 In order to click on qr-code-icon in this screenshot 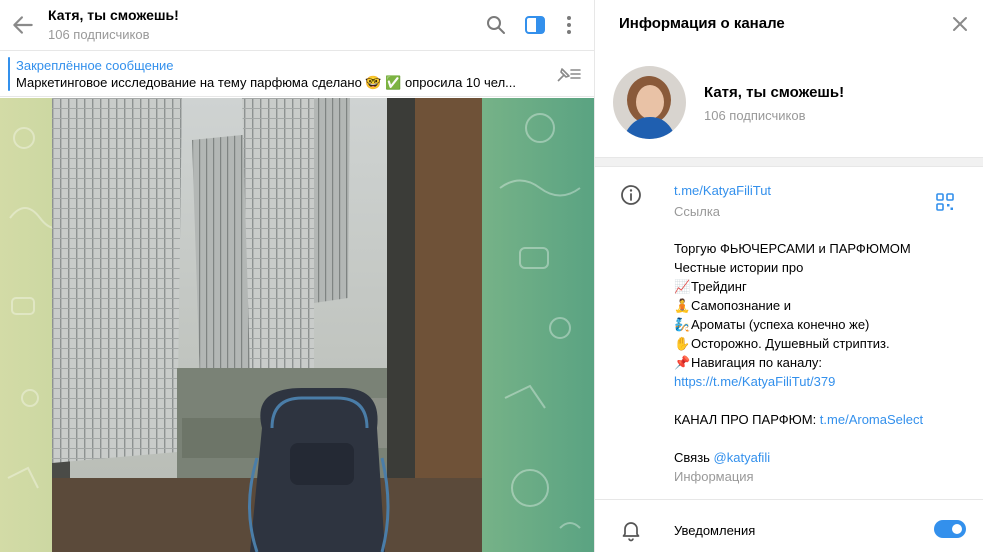, I will do `click(945, 202)`.